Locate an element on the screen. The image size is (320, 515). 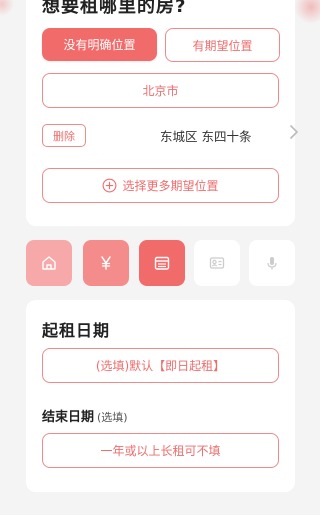
end-date-heading: 结束日期 (选填) is located at coordinates (85, 415).